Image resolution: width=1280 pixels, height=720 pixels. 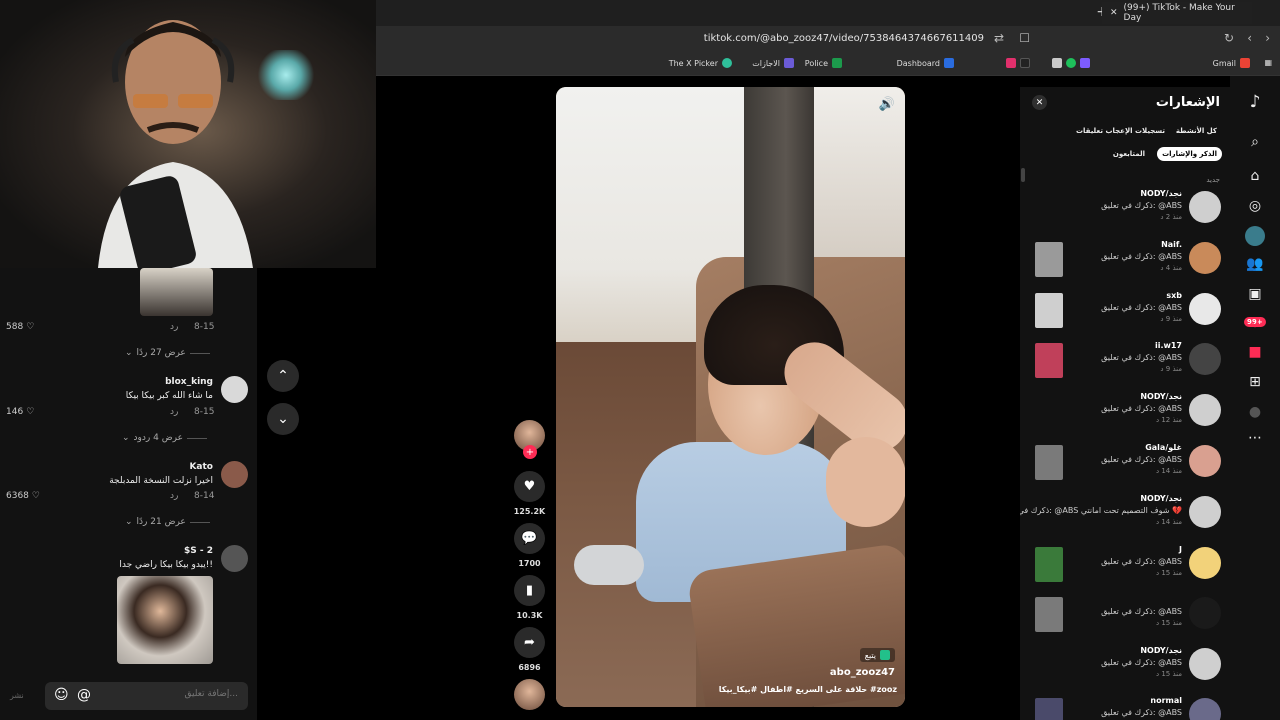 What do you see at coordinates (1255, 102) in the screenshot?
I see `tiktok-logo-icon: ♪` at bounding box center [1255, 102].